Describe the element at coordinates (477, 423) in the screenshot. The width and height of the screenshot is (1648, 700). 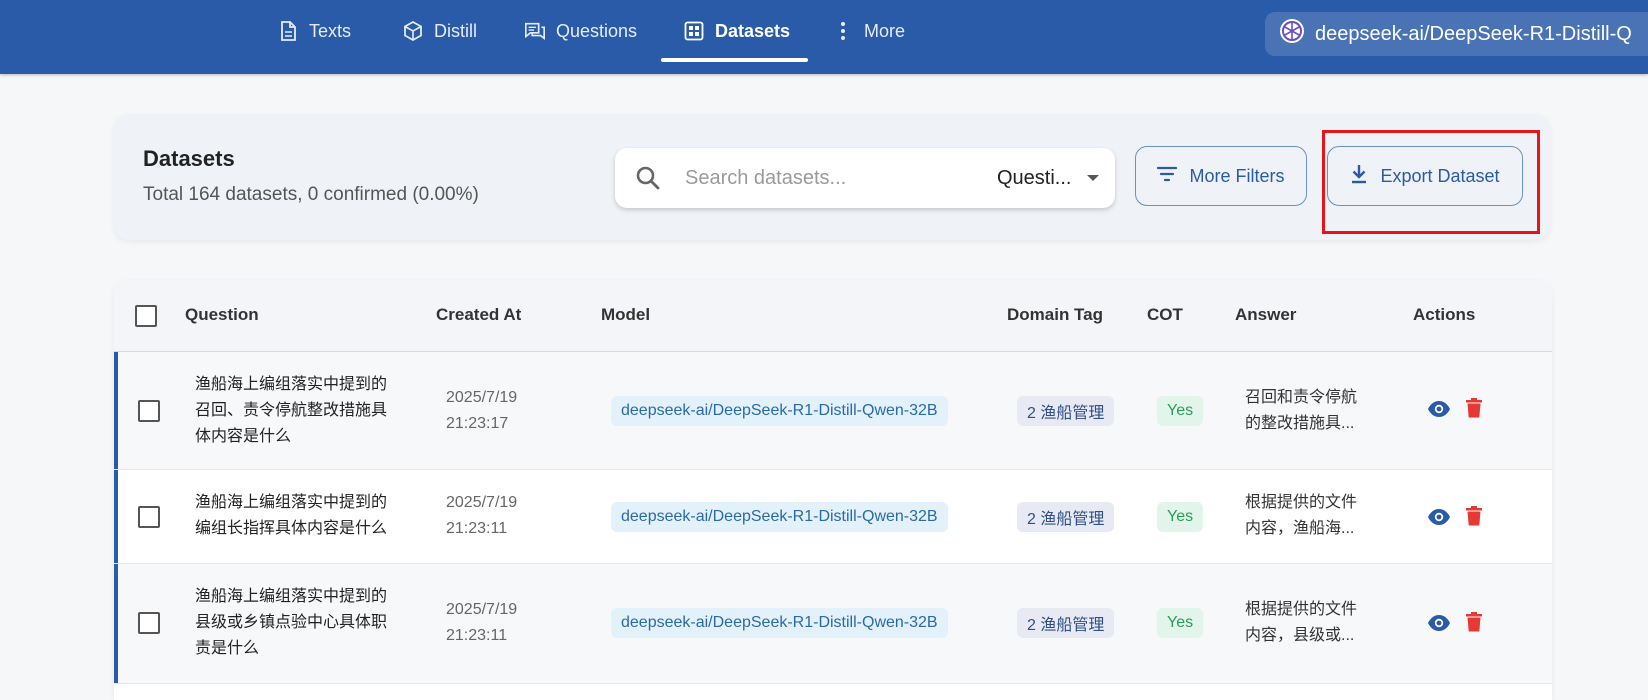
I see `created-time: 21:23:17` at that location.